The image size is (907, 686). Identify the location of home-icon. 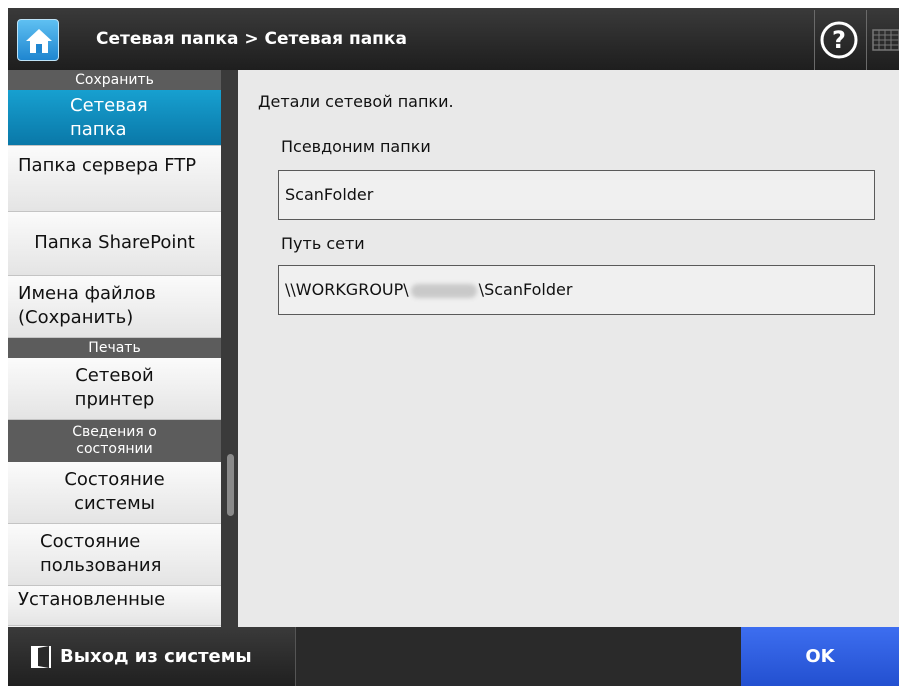
(39, 41).